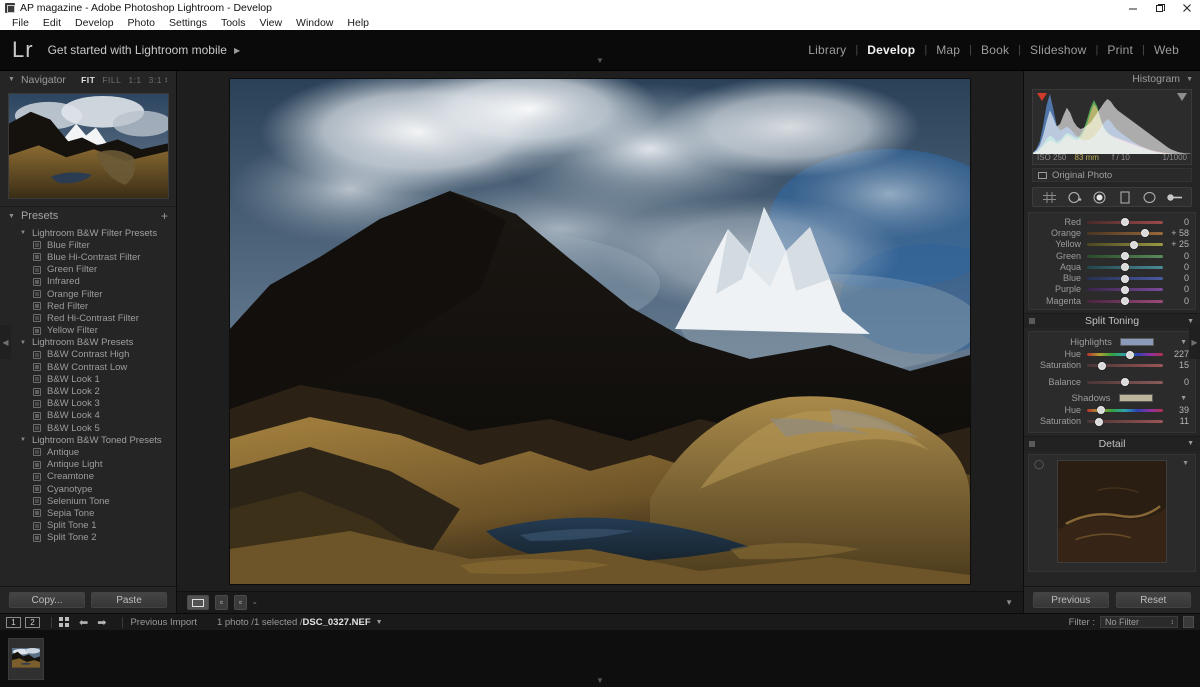 The height and width of the screenshot is (687, 1200). I want to click on split-toning-switch, so click(1032, 321).